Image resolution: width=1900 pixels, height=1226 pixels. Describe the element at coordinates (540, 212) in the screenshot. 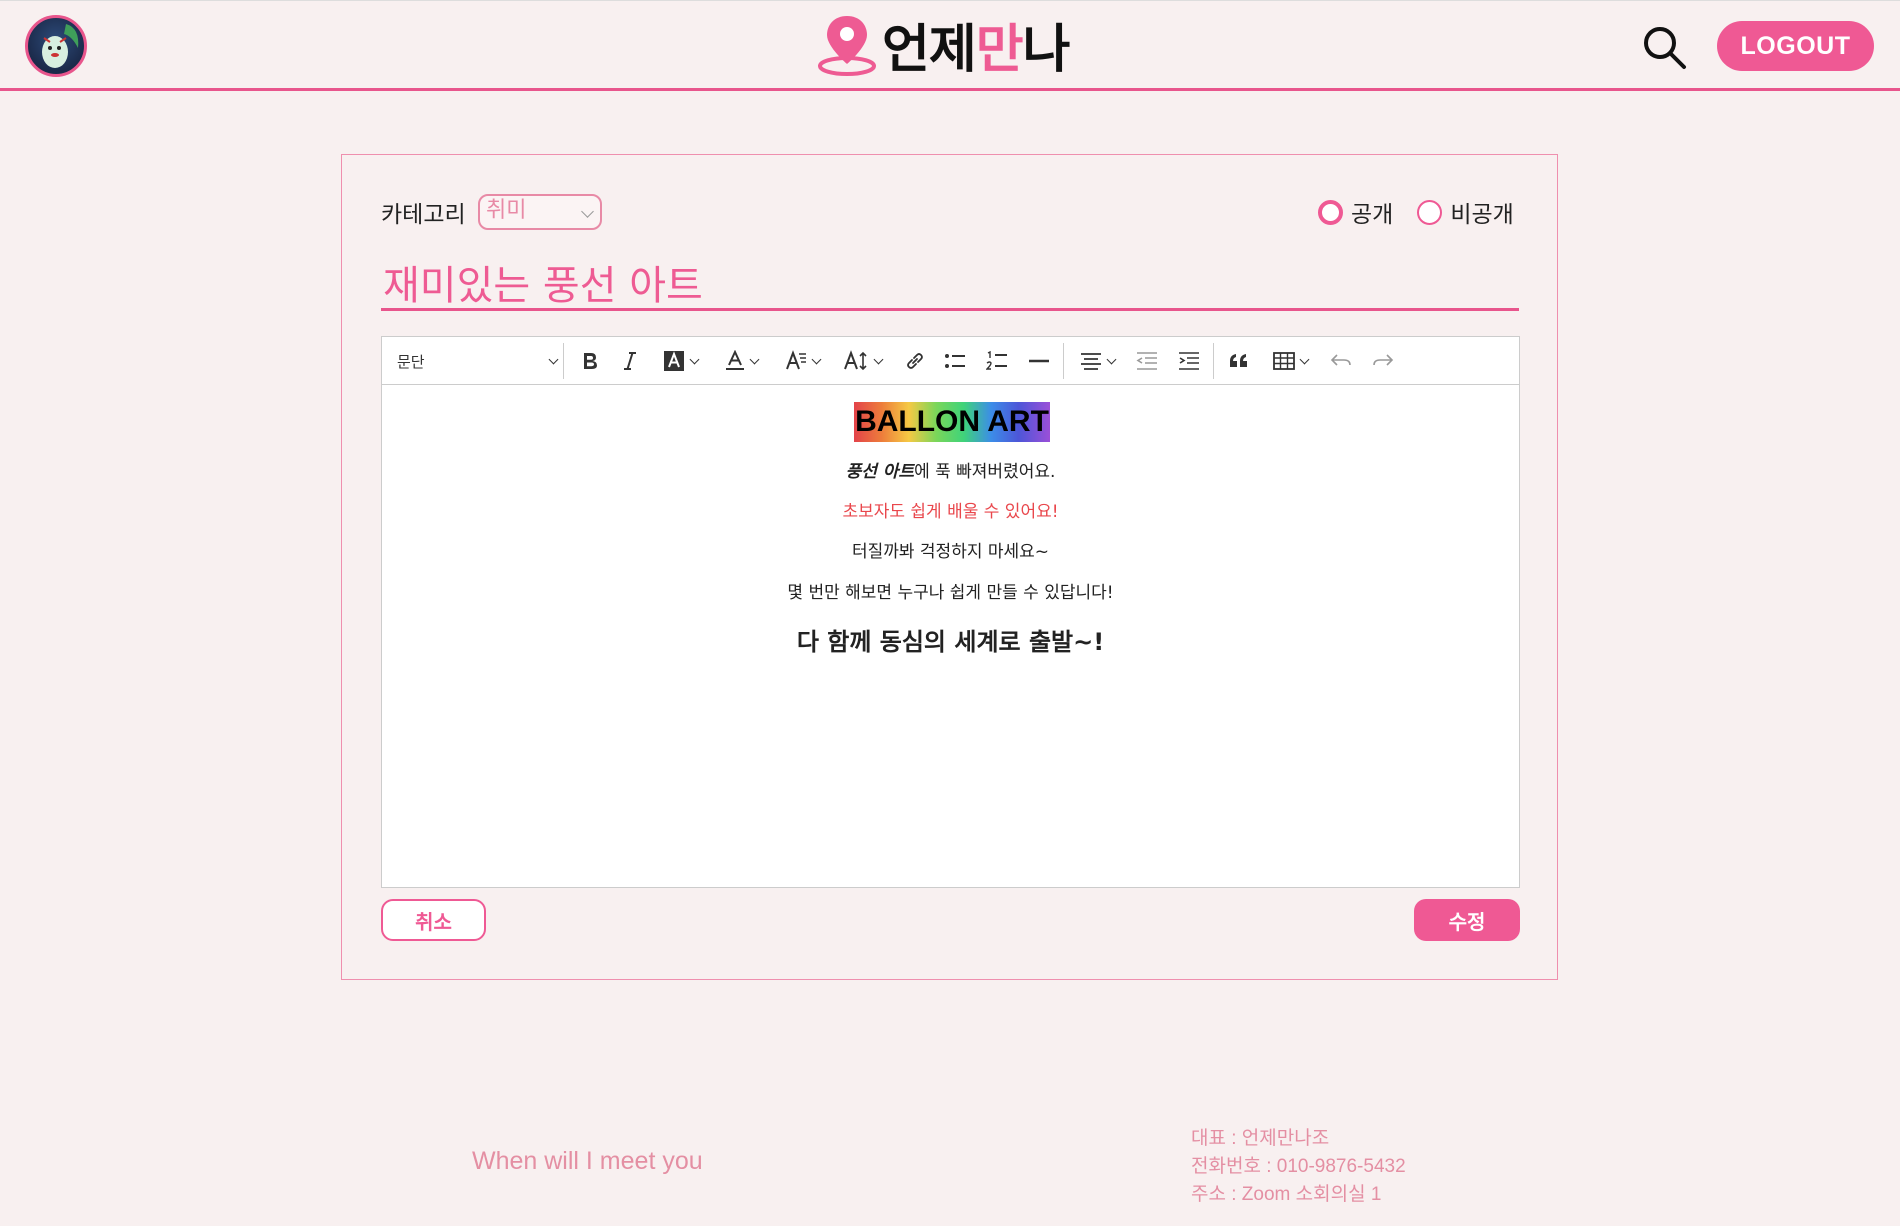

I see `category-select: 취미` at that location.